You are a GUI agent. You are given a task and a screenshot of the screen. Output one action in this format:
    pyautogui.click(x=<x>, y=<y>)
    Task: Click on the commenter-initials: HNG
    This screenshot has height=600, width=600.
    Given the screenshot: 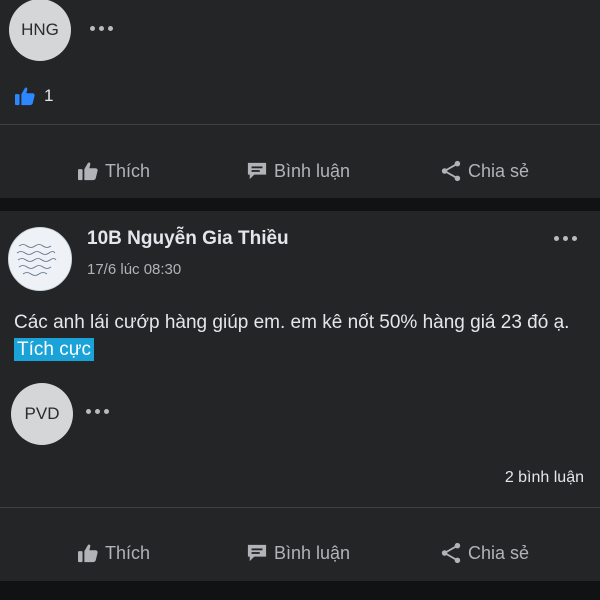 What is the action you would take?
    pyautogui.click(x=40, y=29)
    